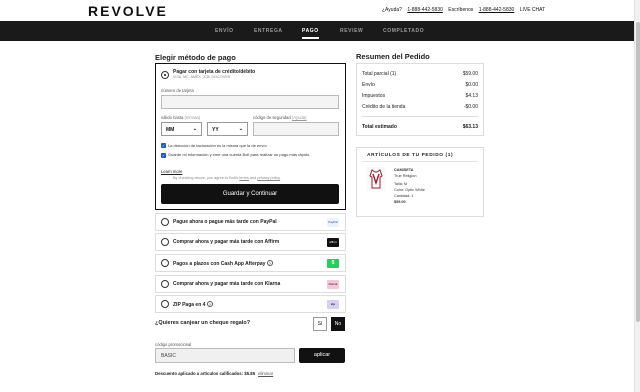  I want to click on card-brands: VISA, MC, AMEX, JCB, DISCOVER, so click(202, 77).